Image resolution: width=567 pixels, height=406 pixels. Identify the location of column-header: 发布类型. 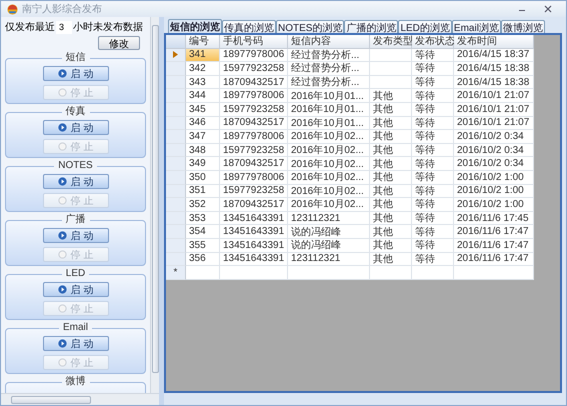
(391, 42).